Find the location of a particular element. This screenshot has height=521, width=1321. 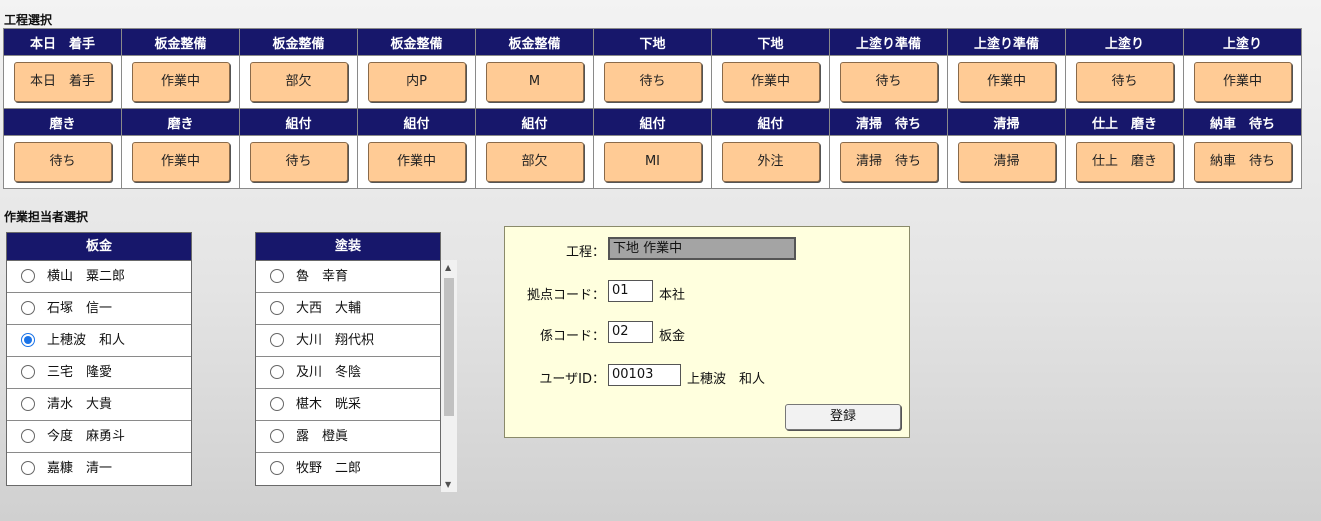

worker-option: 椹木 晄采 is located at coordinates (348, 405).